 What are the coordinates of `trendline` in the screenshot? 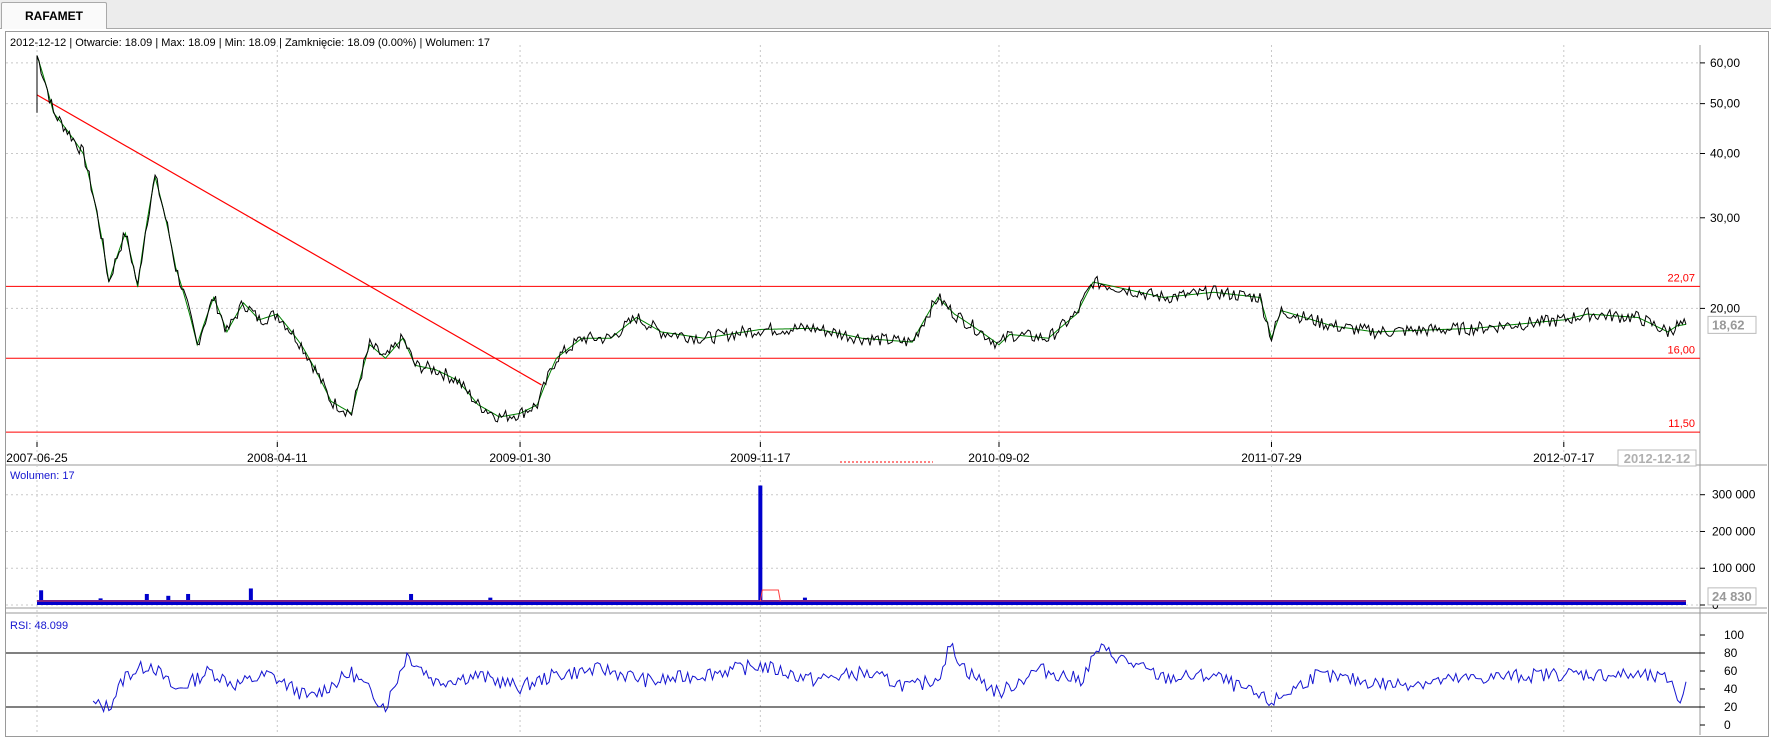 It's located at (289, 240).